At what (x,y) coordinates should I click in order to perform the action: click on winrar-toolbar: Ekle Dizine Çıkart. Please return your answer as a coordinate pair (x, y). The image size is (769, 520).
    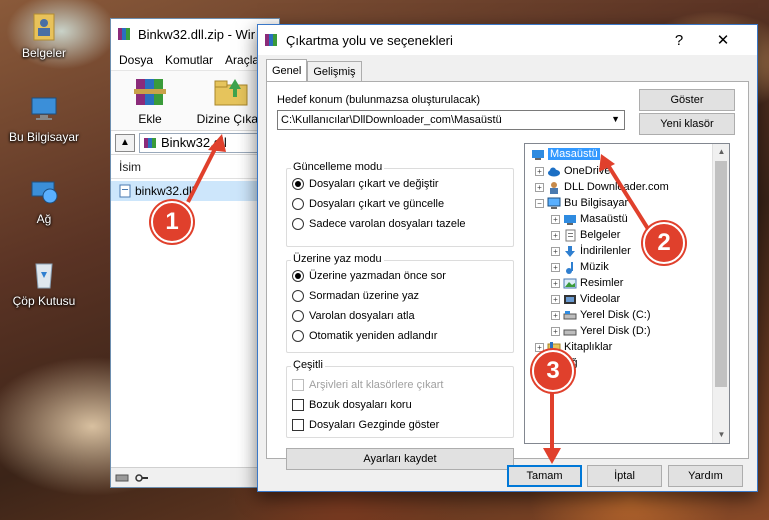
    Looking at the image, I should click on (195, 101).